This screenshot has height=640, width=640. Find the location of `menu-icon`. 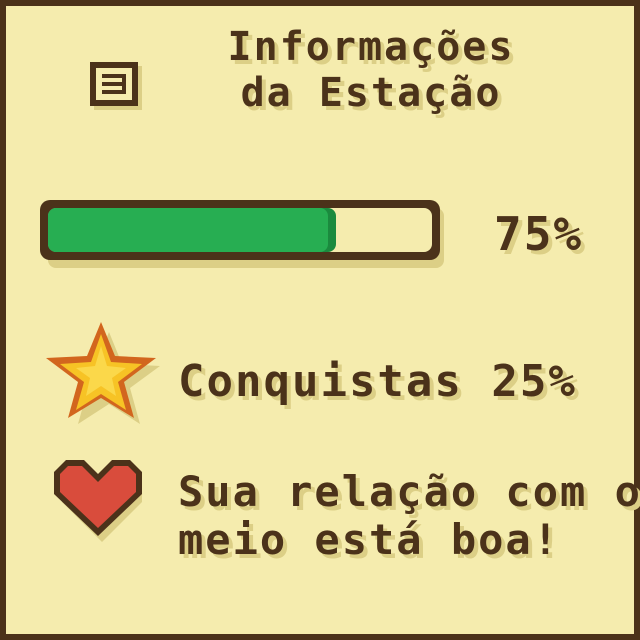

menu-icon is located at coordinates (116, 86).